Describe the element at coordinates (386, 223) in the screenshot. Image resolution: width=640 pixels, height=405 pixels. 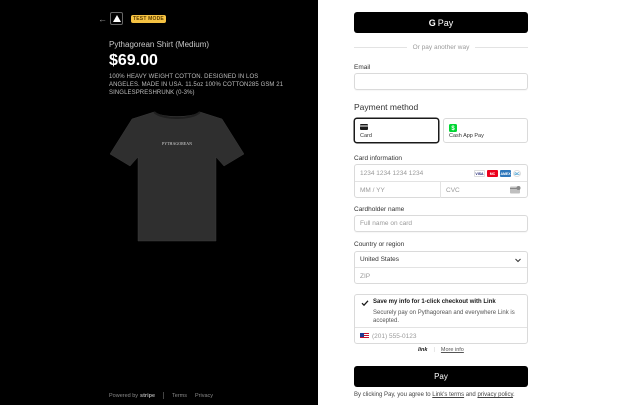
I see `cardholder-name-placeholder: Full name on card` at that location.